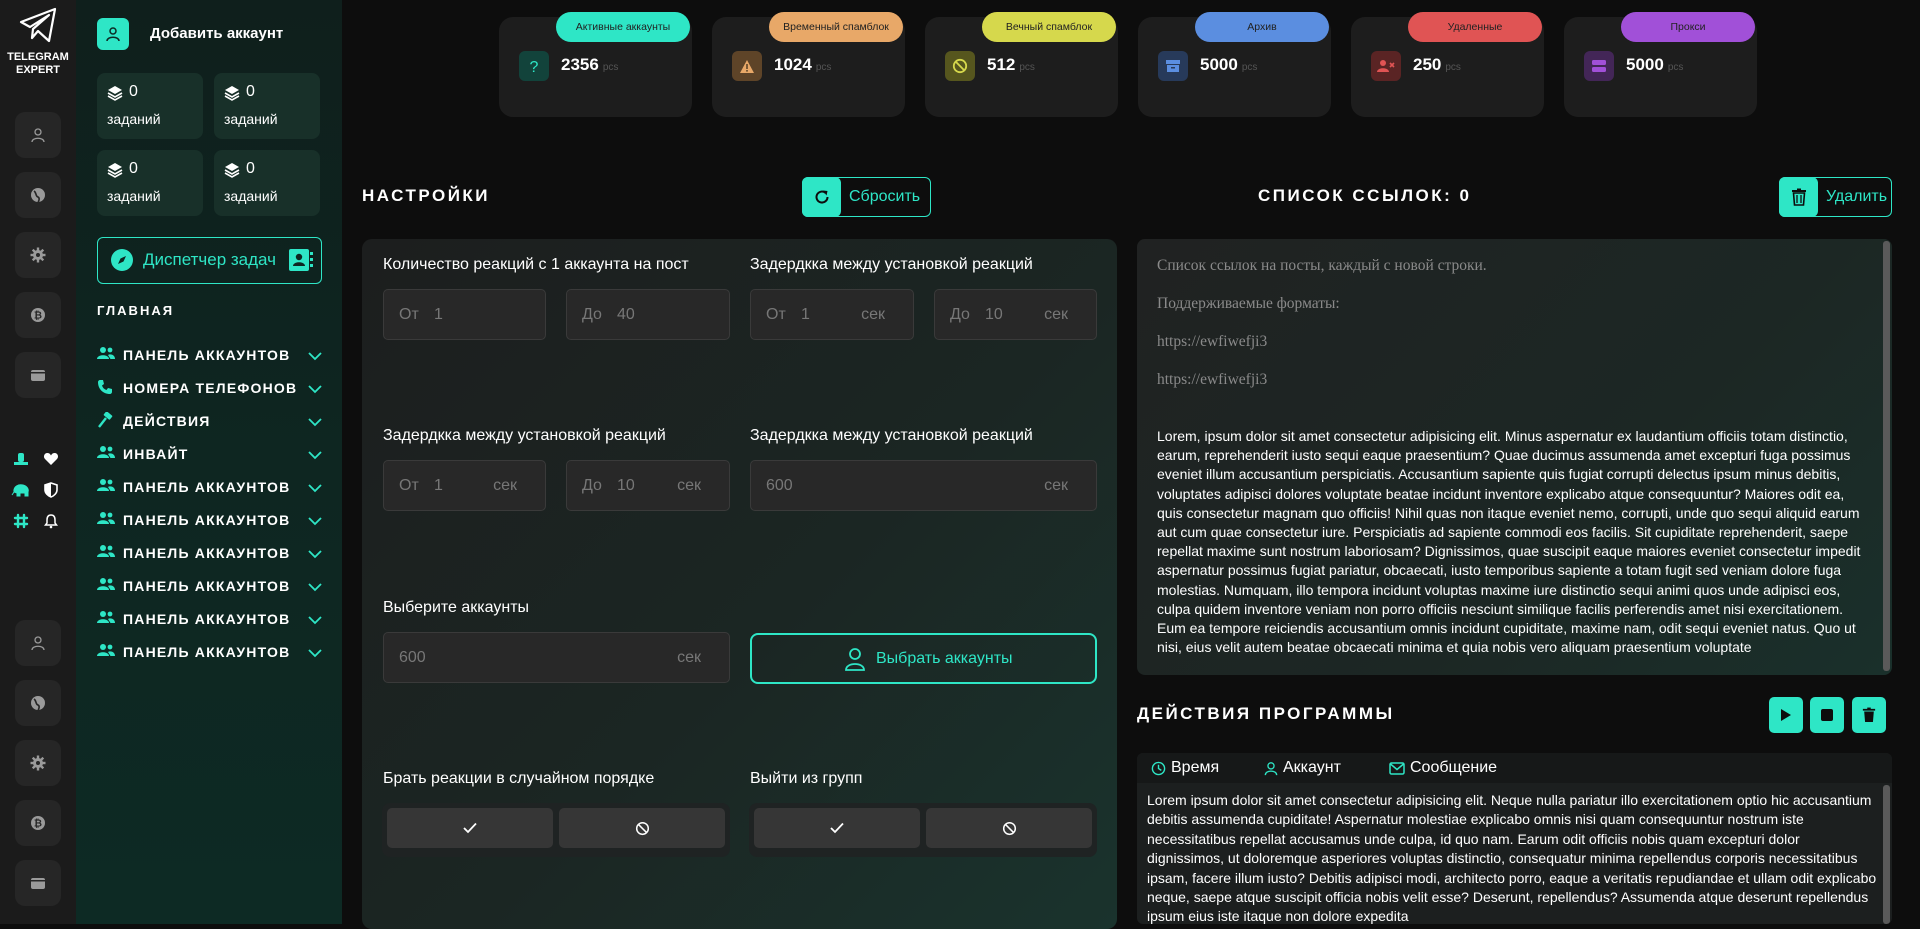  Describe the element at coordinates (519, 778) in the screenshot. I see `random-reactions-label: Брать реакции в случайном порядке` at that location.